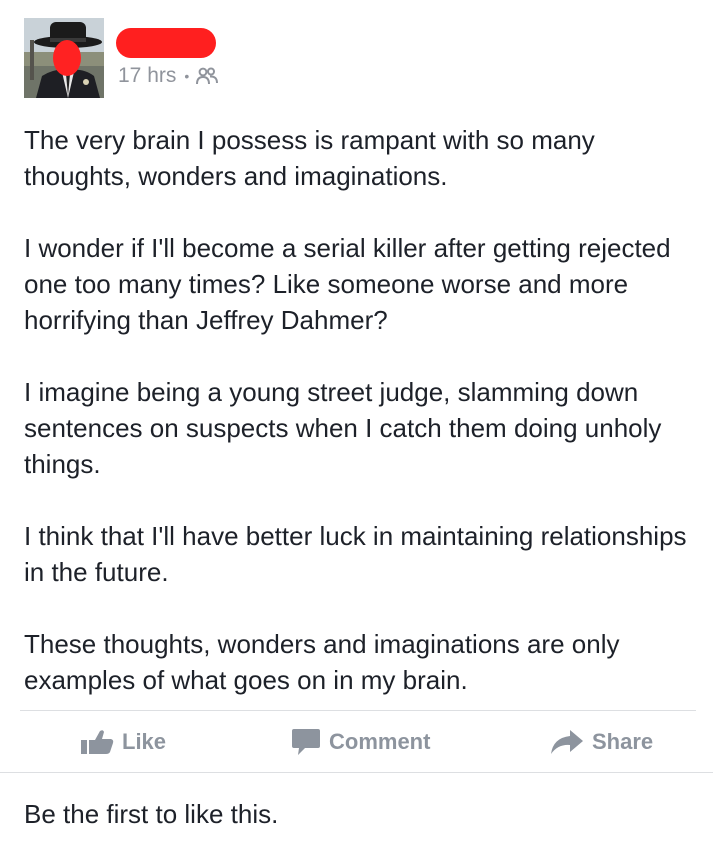 The height and width of the screenshot is (849, 713). What do you see at coordinates (354, 60) in the screenshot?
I see `post-header: 17 hrs •` at bounding box center [354, 60].